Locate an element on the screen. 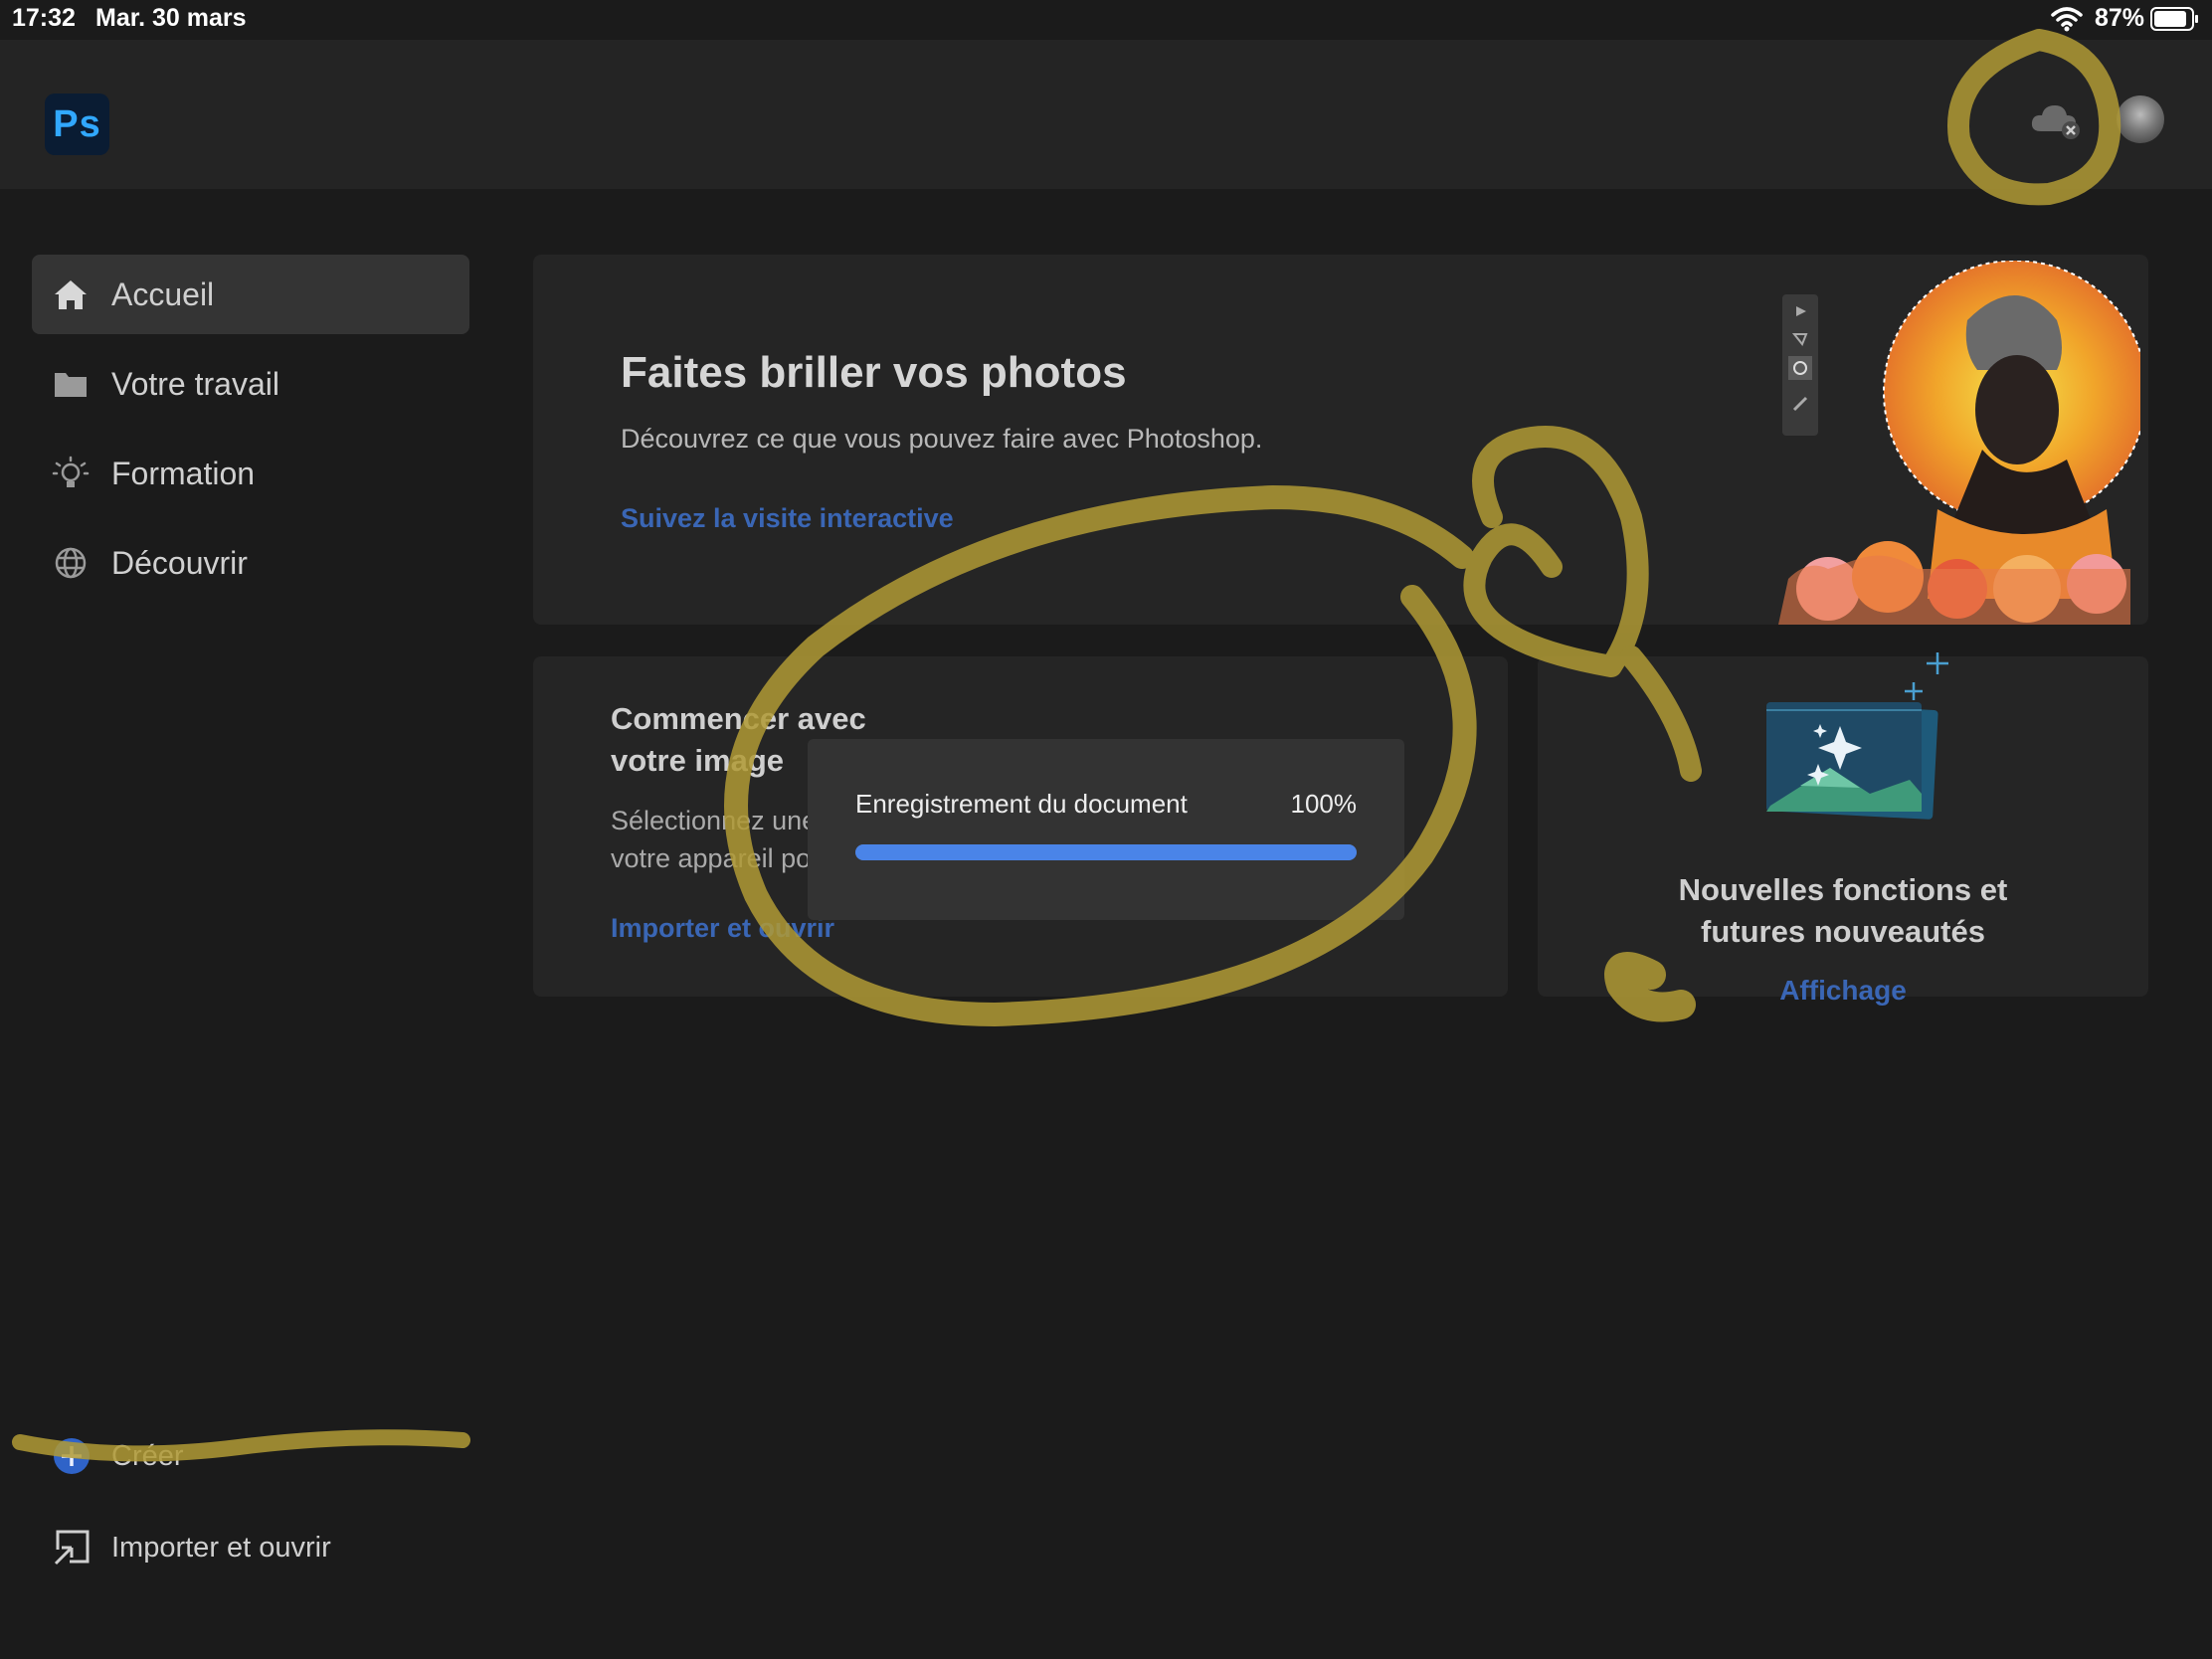  folder-icon is located at coordinates (71, 385).